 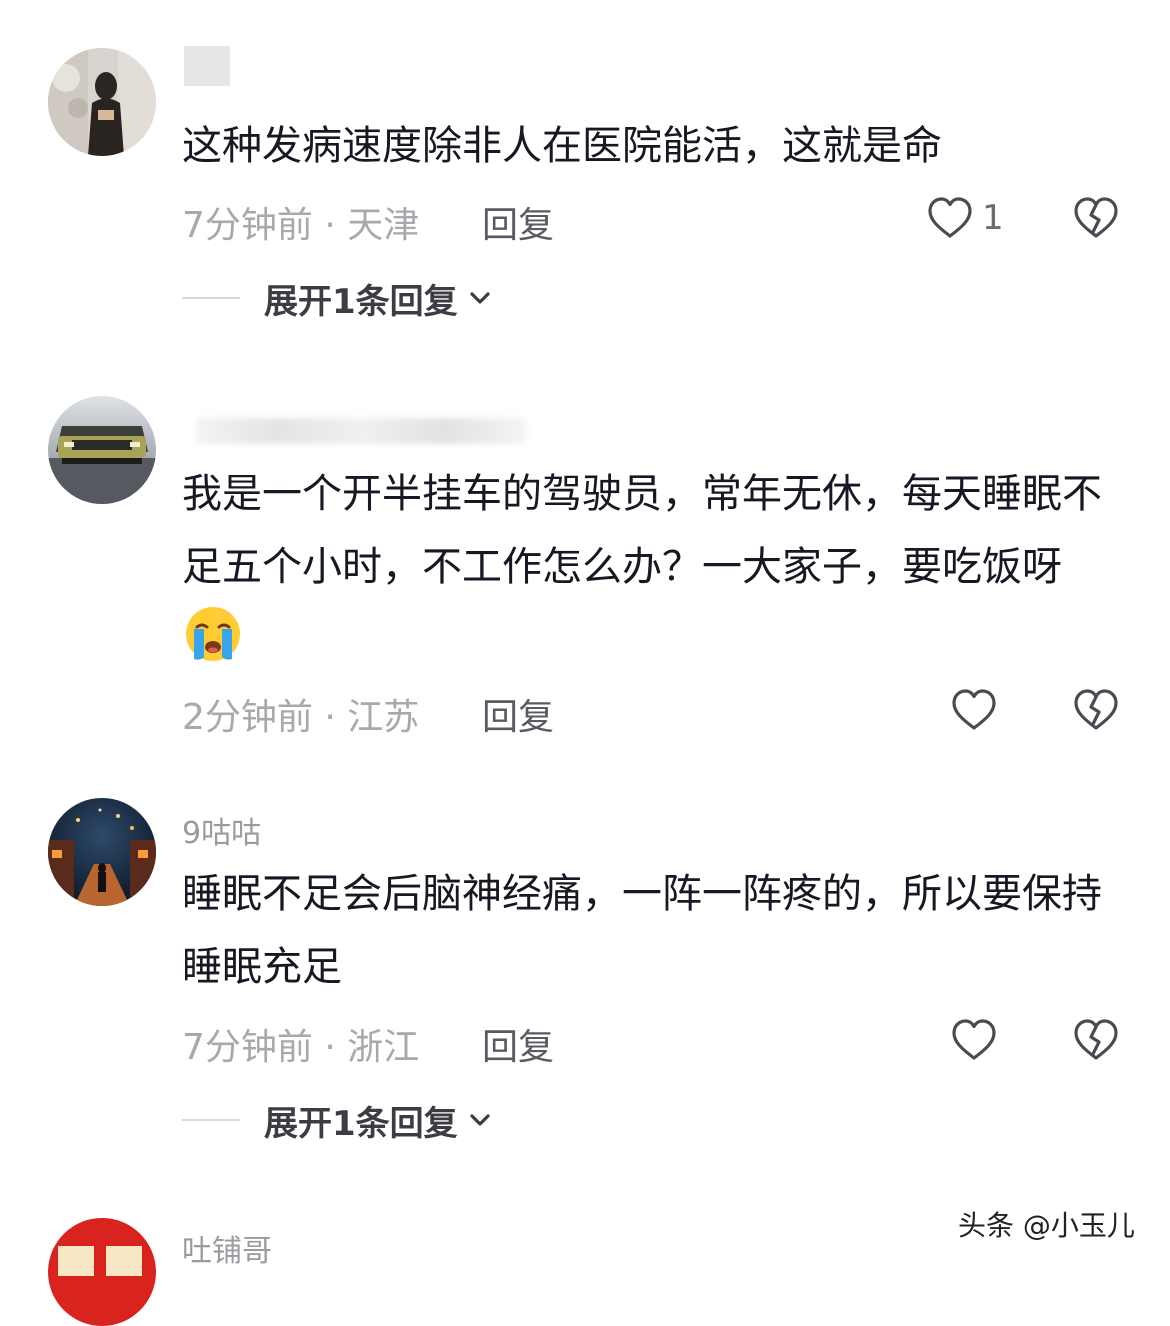 I want to click on watermark: 头条 @小玉儿, so click(x=1046, y=1225).